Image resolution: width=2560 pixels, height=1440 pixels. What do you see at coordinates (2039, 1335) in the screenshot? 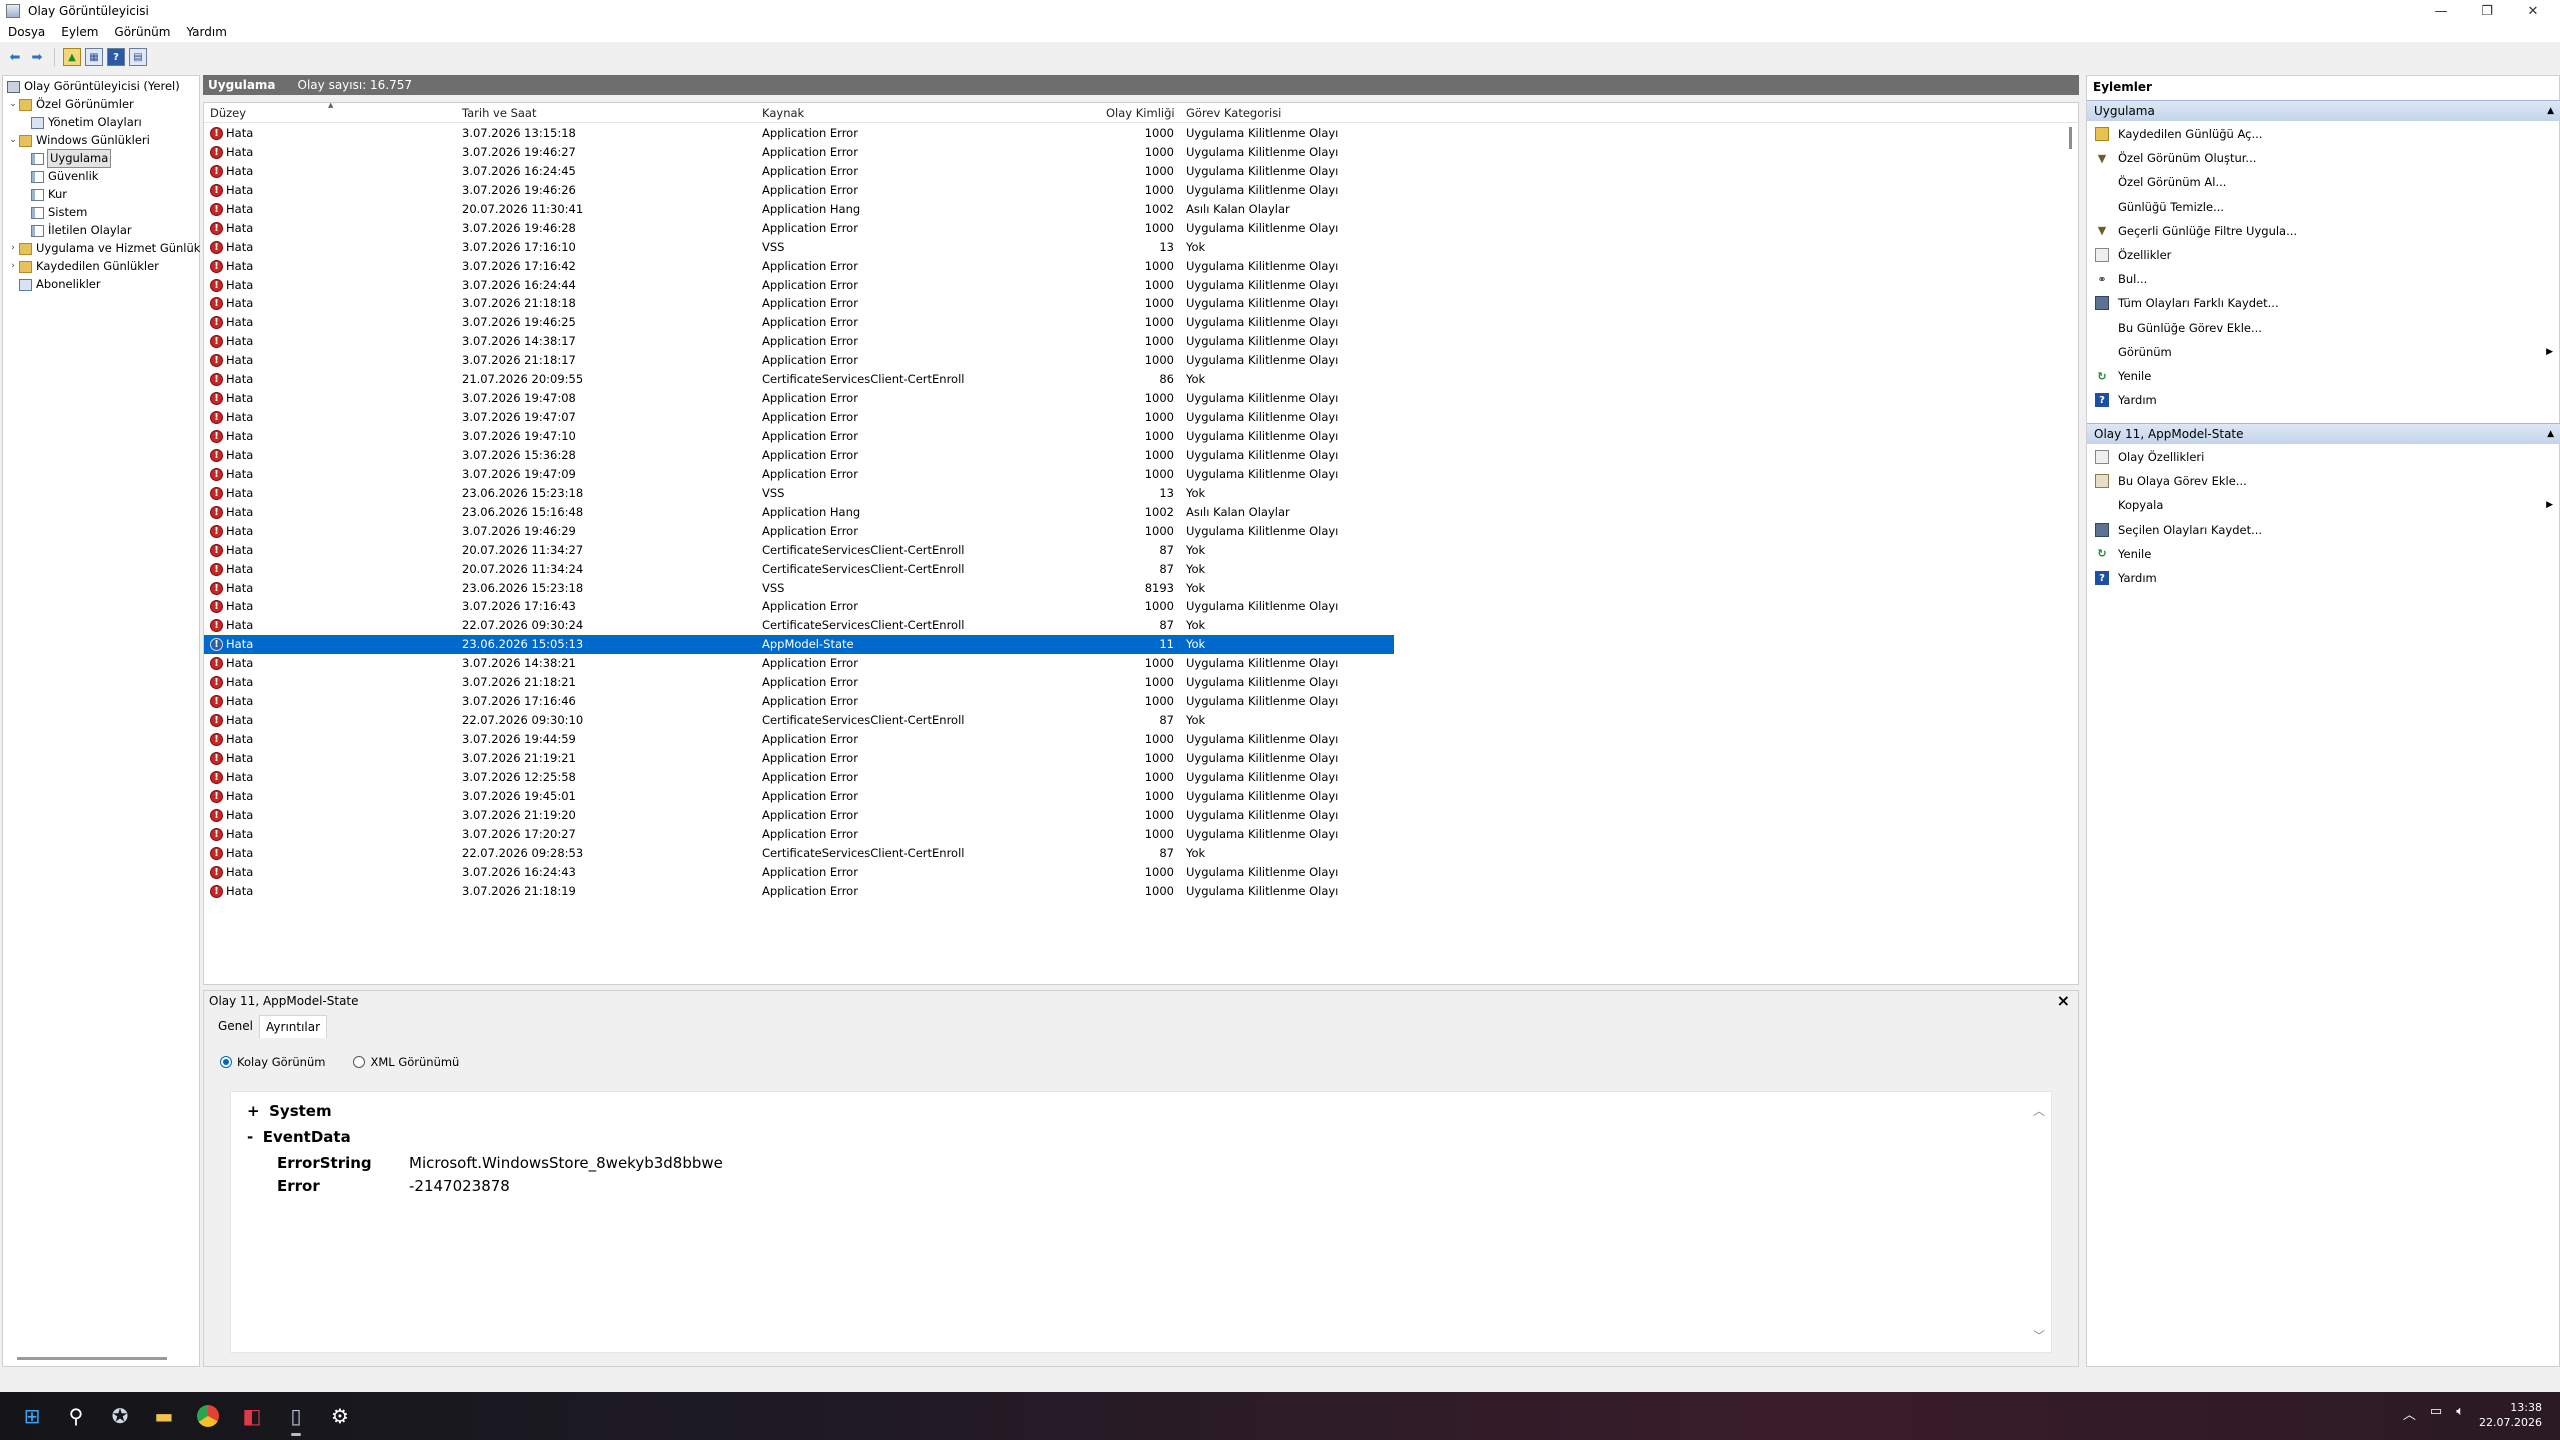
I see `scroll-down-icon: ﹀` at bounding box center [2039, 1335].